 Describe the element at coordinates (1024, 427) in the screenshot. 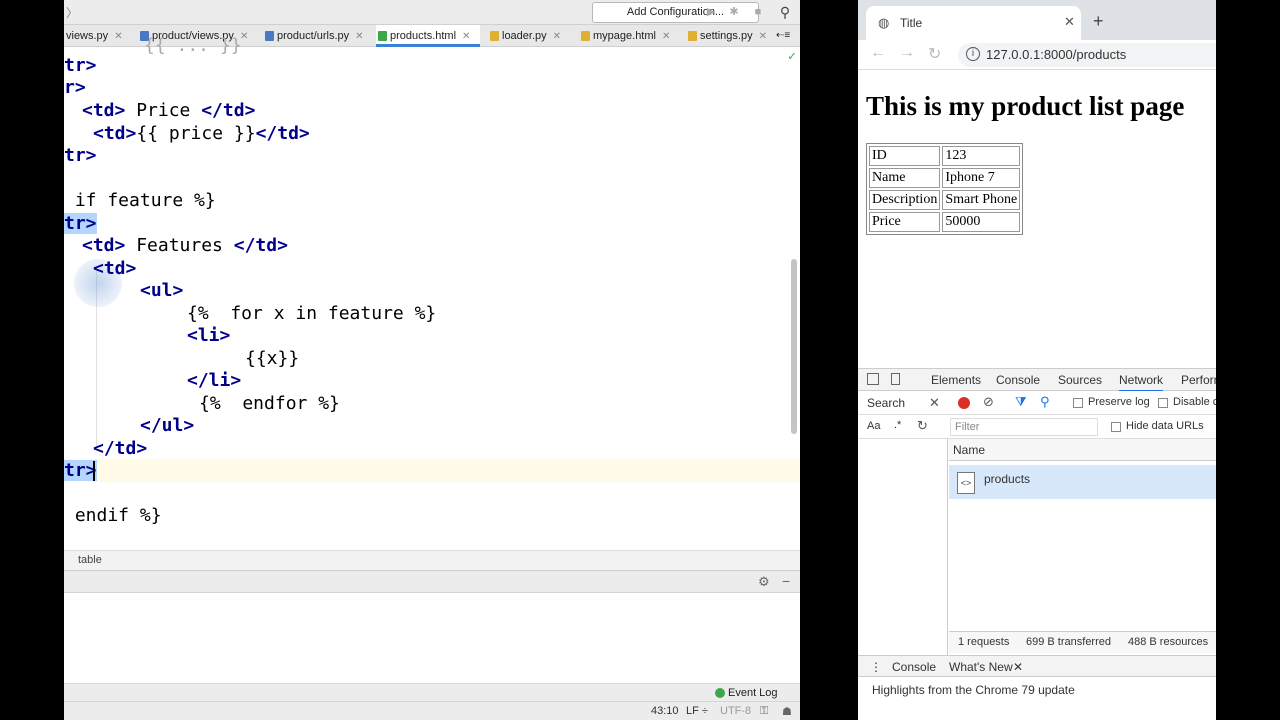

I see `filter-input: Filter` at that location.